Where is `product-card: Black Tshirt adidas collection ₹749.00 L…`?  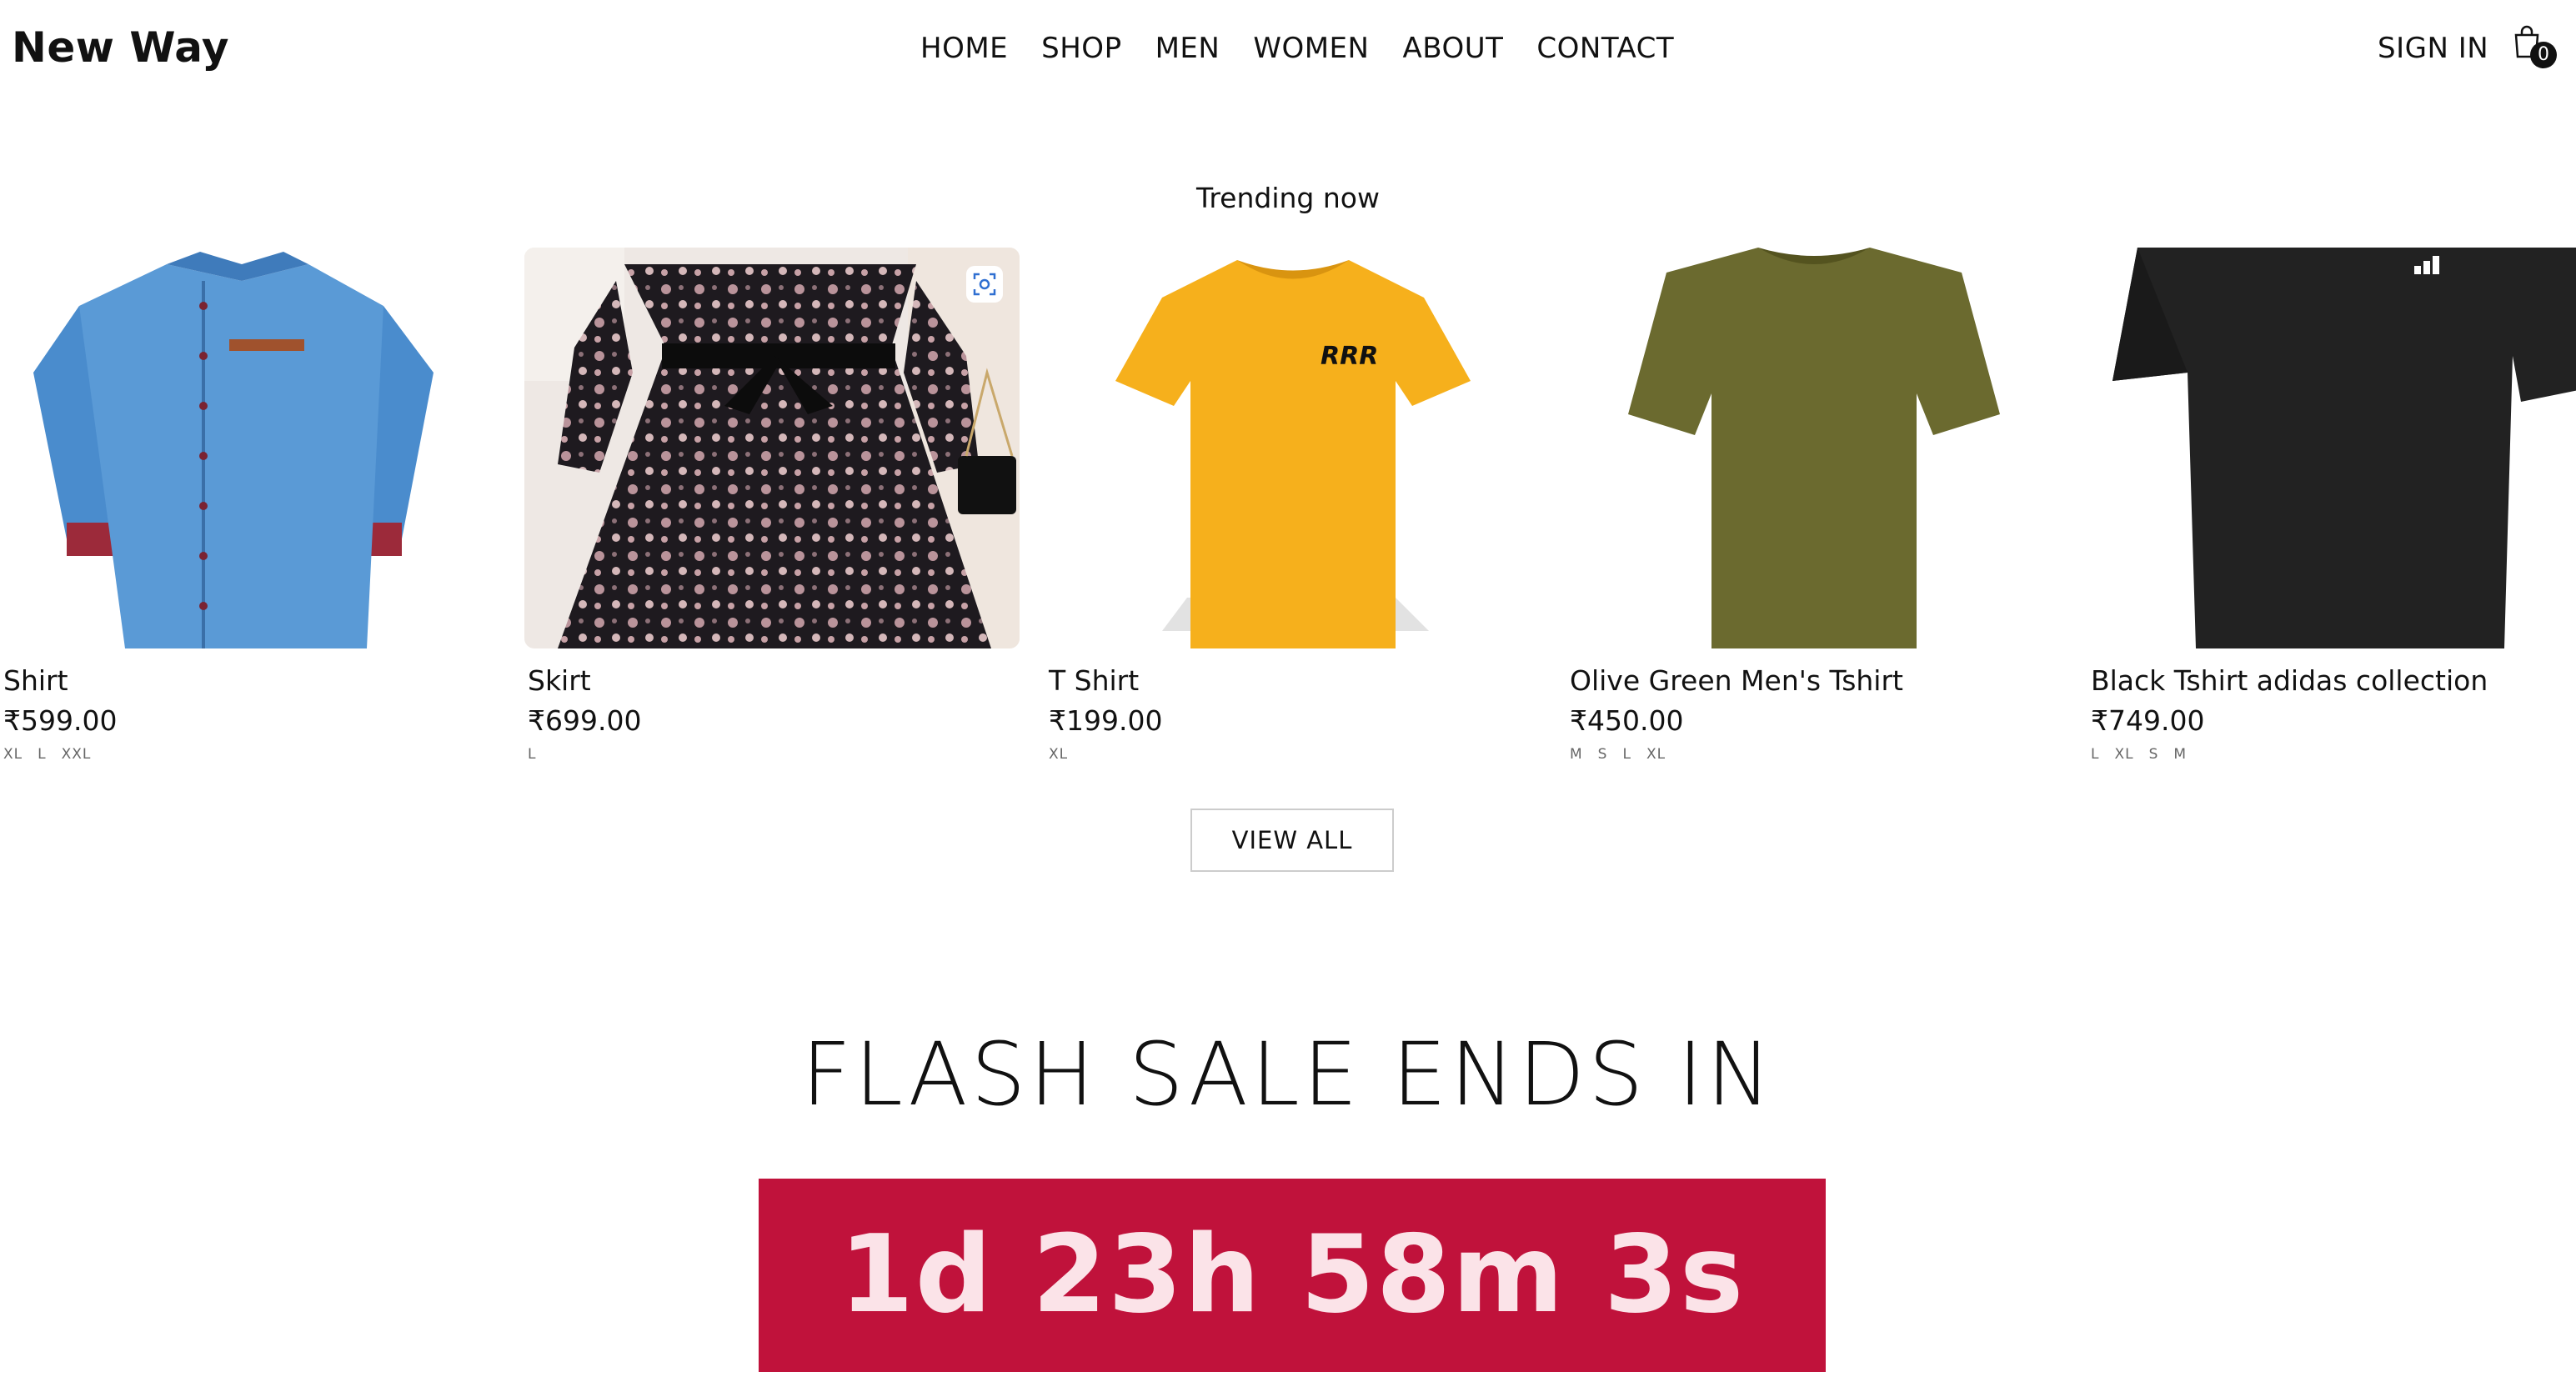
product-card: Black Tshirt adidas collection ₹749.00 L… is located at coordinates (2331, 506).